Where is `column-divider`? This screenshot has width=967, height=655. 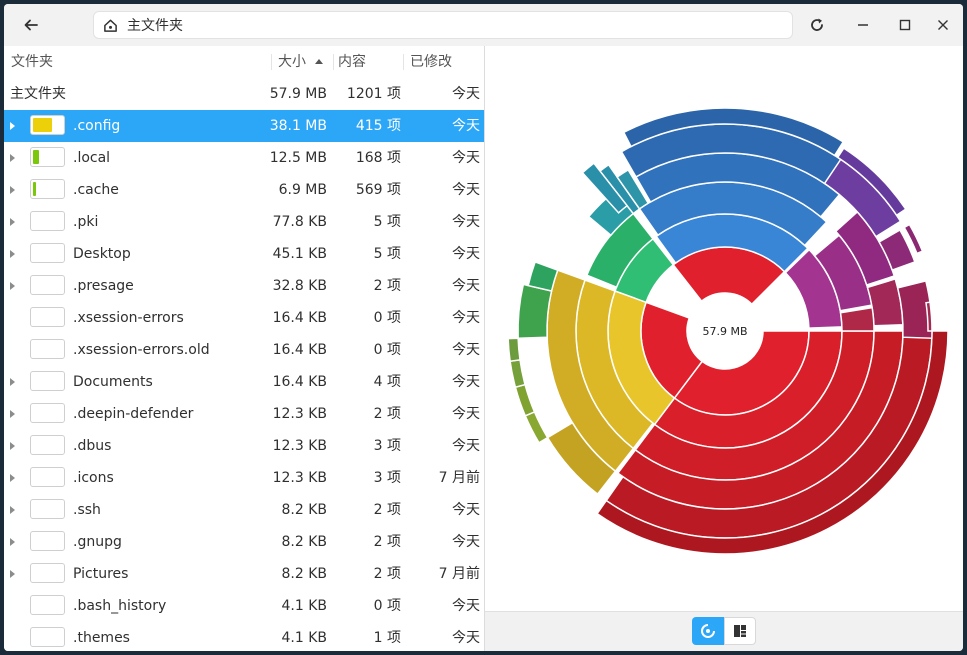 column-divider is located at coordinates (271, 62).